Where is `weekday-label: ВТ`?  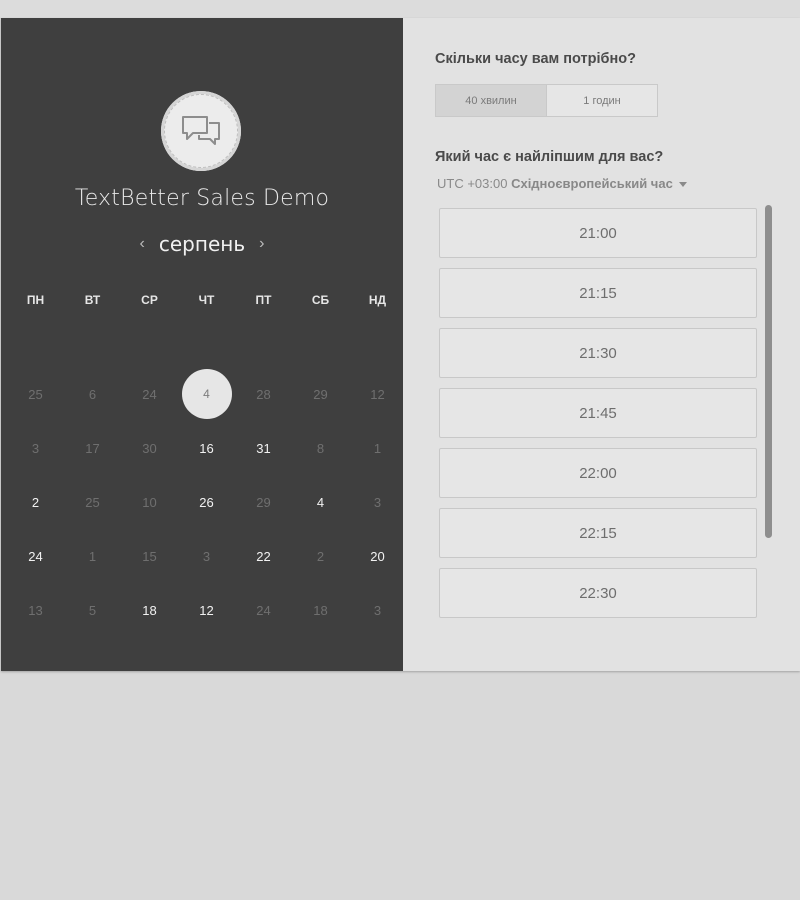 weekday-label: ВТ is located at coordinates (92, 300).